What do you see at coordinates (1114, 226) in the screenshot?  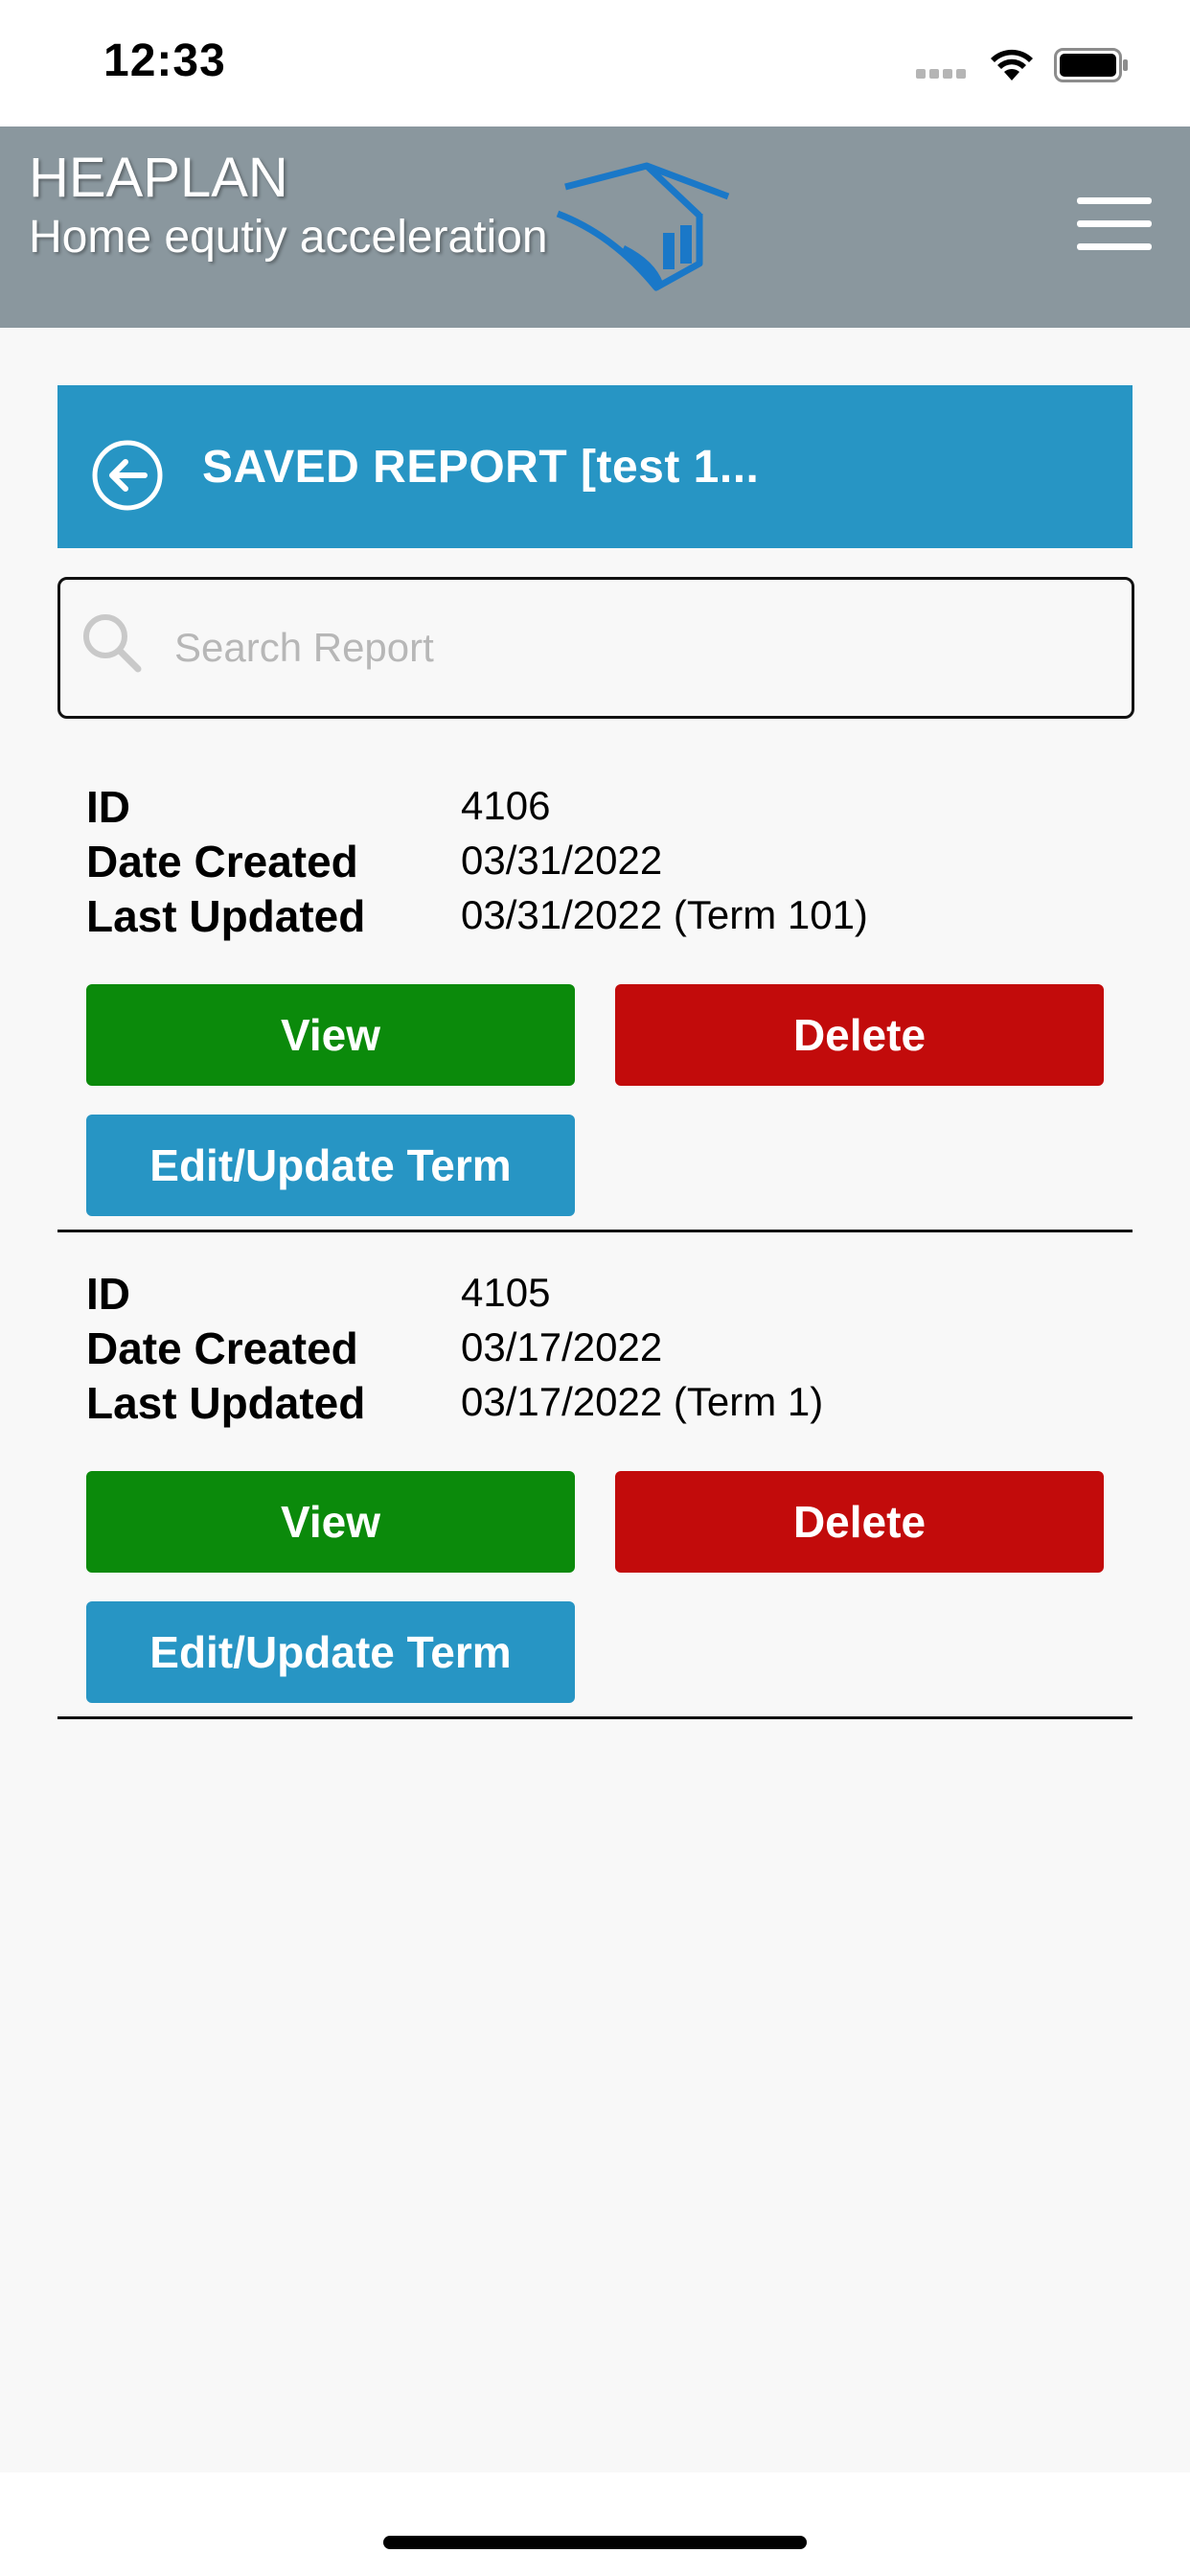 I see `hamburger-menu-icon` at bounding box center [1114, 226].